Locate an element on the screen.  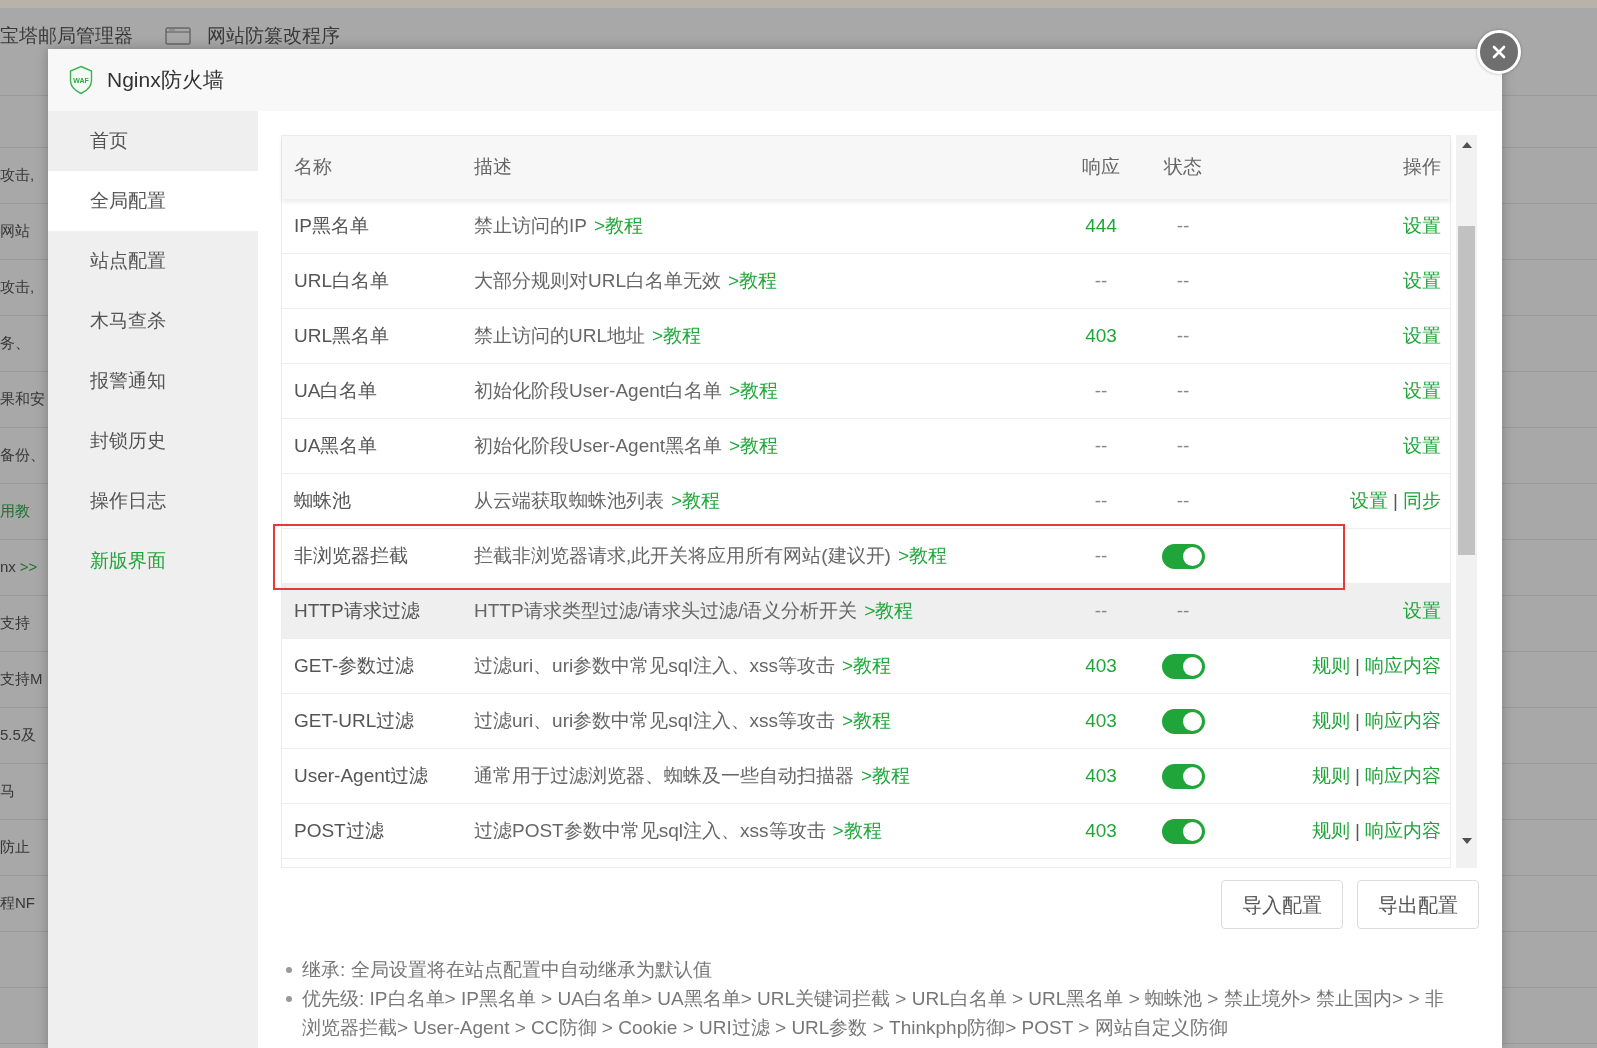
background-text: 程NF is located at coordinates (17, 903).